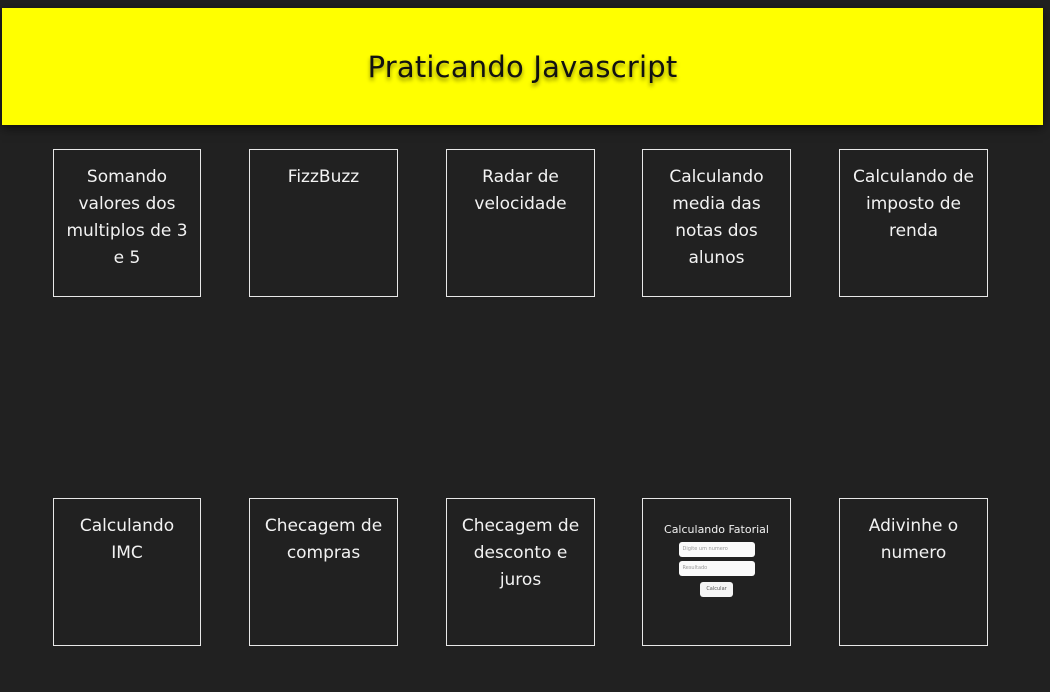 The width and height of the screenshot is (1050, 692). What do you see at coordinates (323, 223) in the screenshot?
I see `card-fizzbuzz: FizzBuzz` at bounding box center [323, 223].